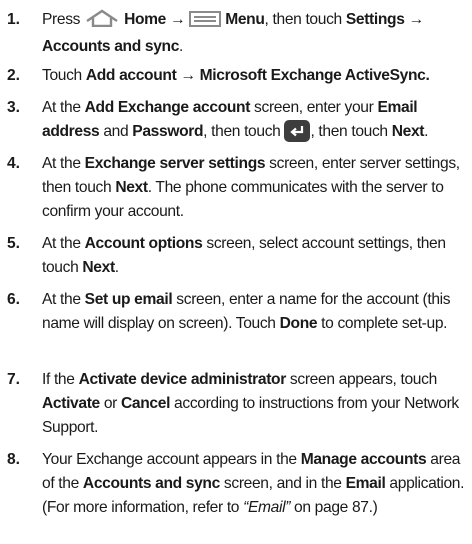  Describe the element at coordinates (14, 75) in the screenshot. I see `step-number: 2.` at that location.